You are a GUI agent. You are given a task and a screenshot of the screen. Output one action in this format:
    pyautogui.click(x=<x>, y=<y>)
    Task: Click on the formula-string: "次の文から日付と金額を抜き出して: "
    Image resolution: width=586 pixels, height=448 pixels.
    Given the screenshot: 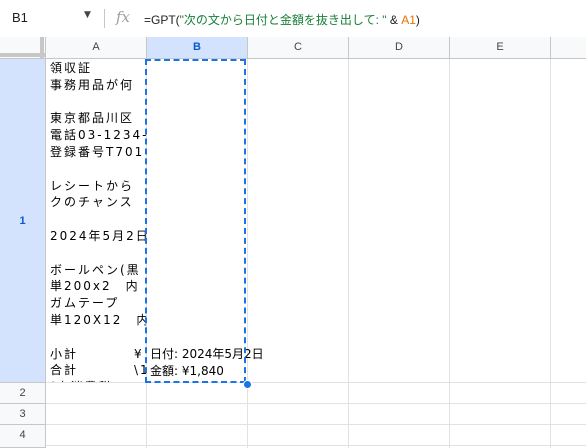 What is the action you would take?
    pyautogui.click(x=283, y=20)
    